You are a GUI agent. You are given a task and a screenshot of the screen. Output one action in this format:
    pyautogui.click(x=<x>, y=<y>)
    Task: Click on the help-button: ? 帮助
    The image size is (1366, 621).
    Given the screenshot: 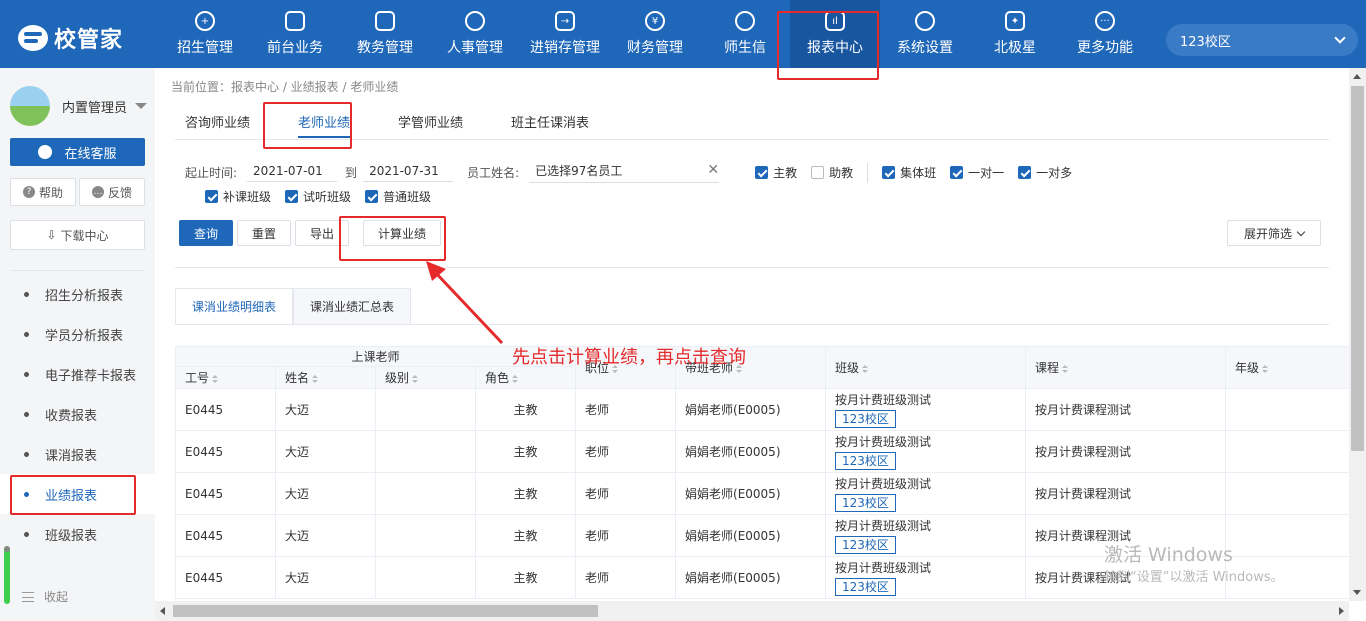 What is the action you would take?
    pyautogui.click(x=43, y=192)
    